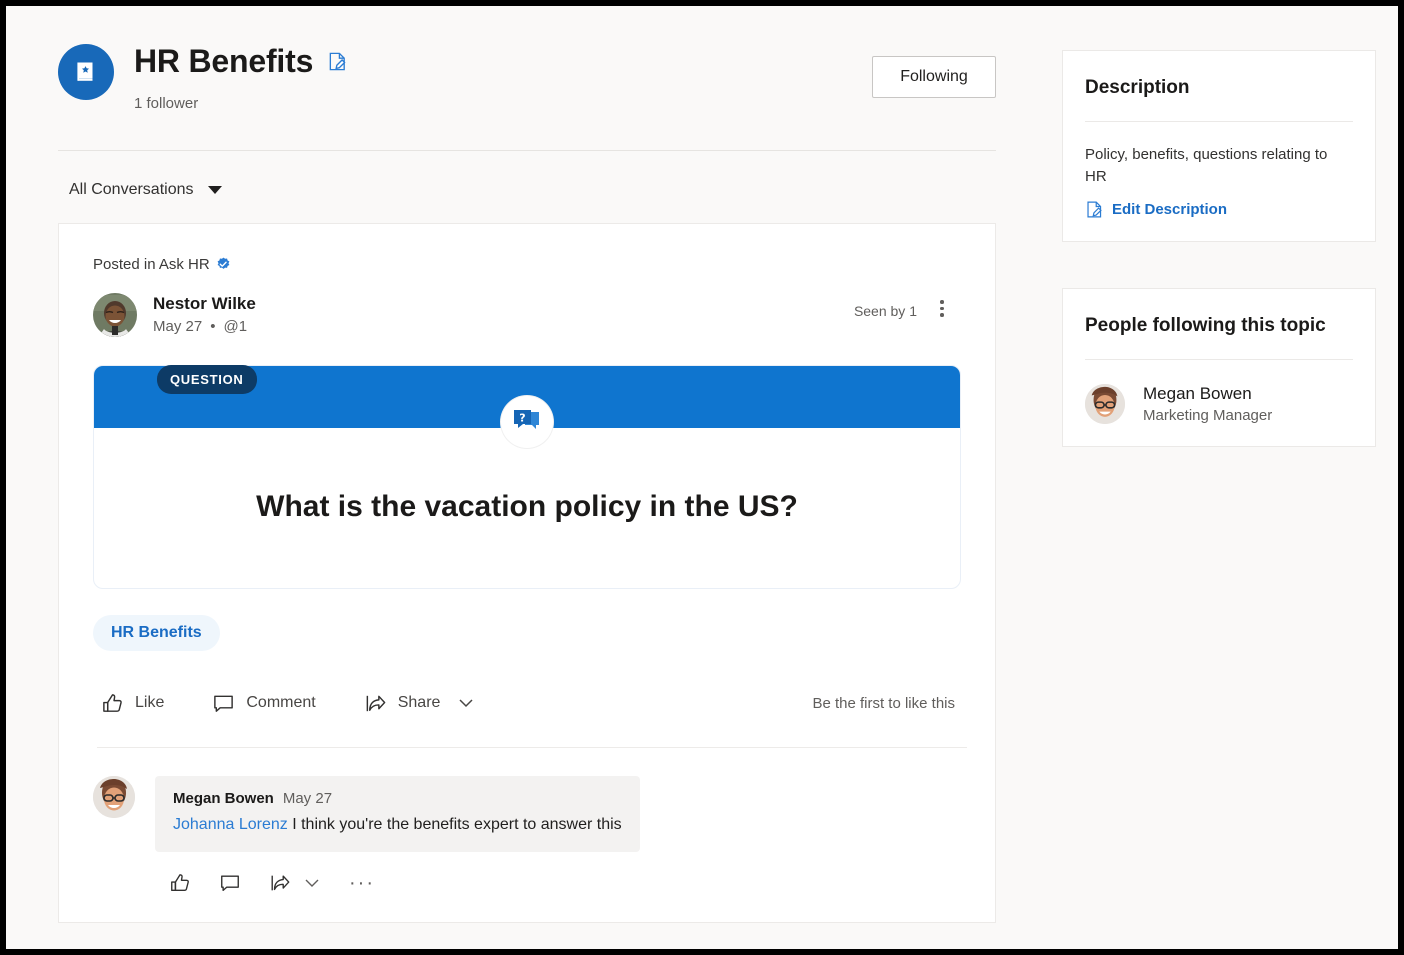 This screenshot has height=955, width=1404. Describe the element at coordinates (178, 327) in the screenshot. I see `post-date: May 27` at that location.